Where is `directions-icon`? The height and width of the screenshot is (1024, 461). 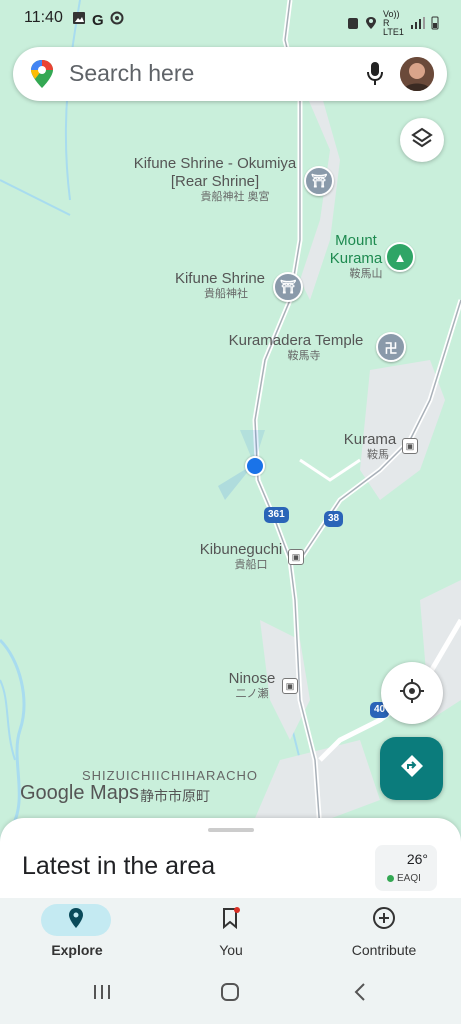 directions-icon is located at coordinates (412, 768).